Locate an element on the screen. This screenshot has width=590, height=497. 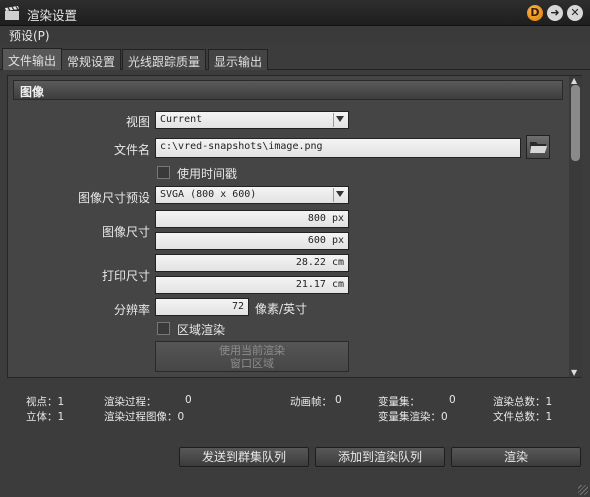
tab-display-output: 显示输出 is located at coordinates (238, 59).